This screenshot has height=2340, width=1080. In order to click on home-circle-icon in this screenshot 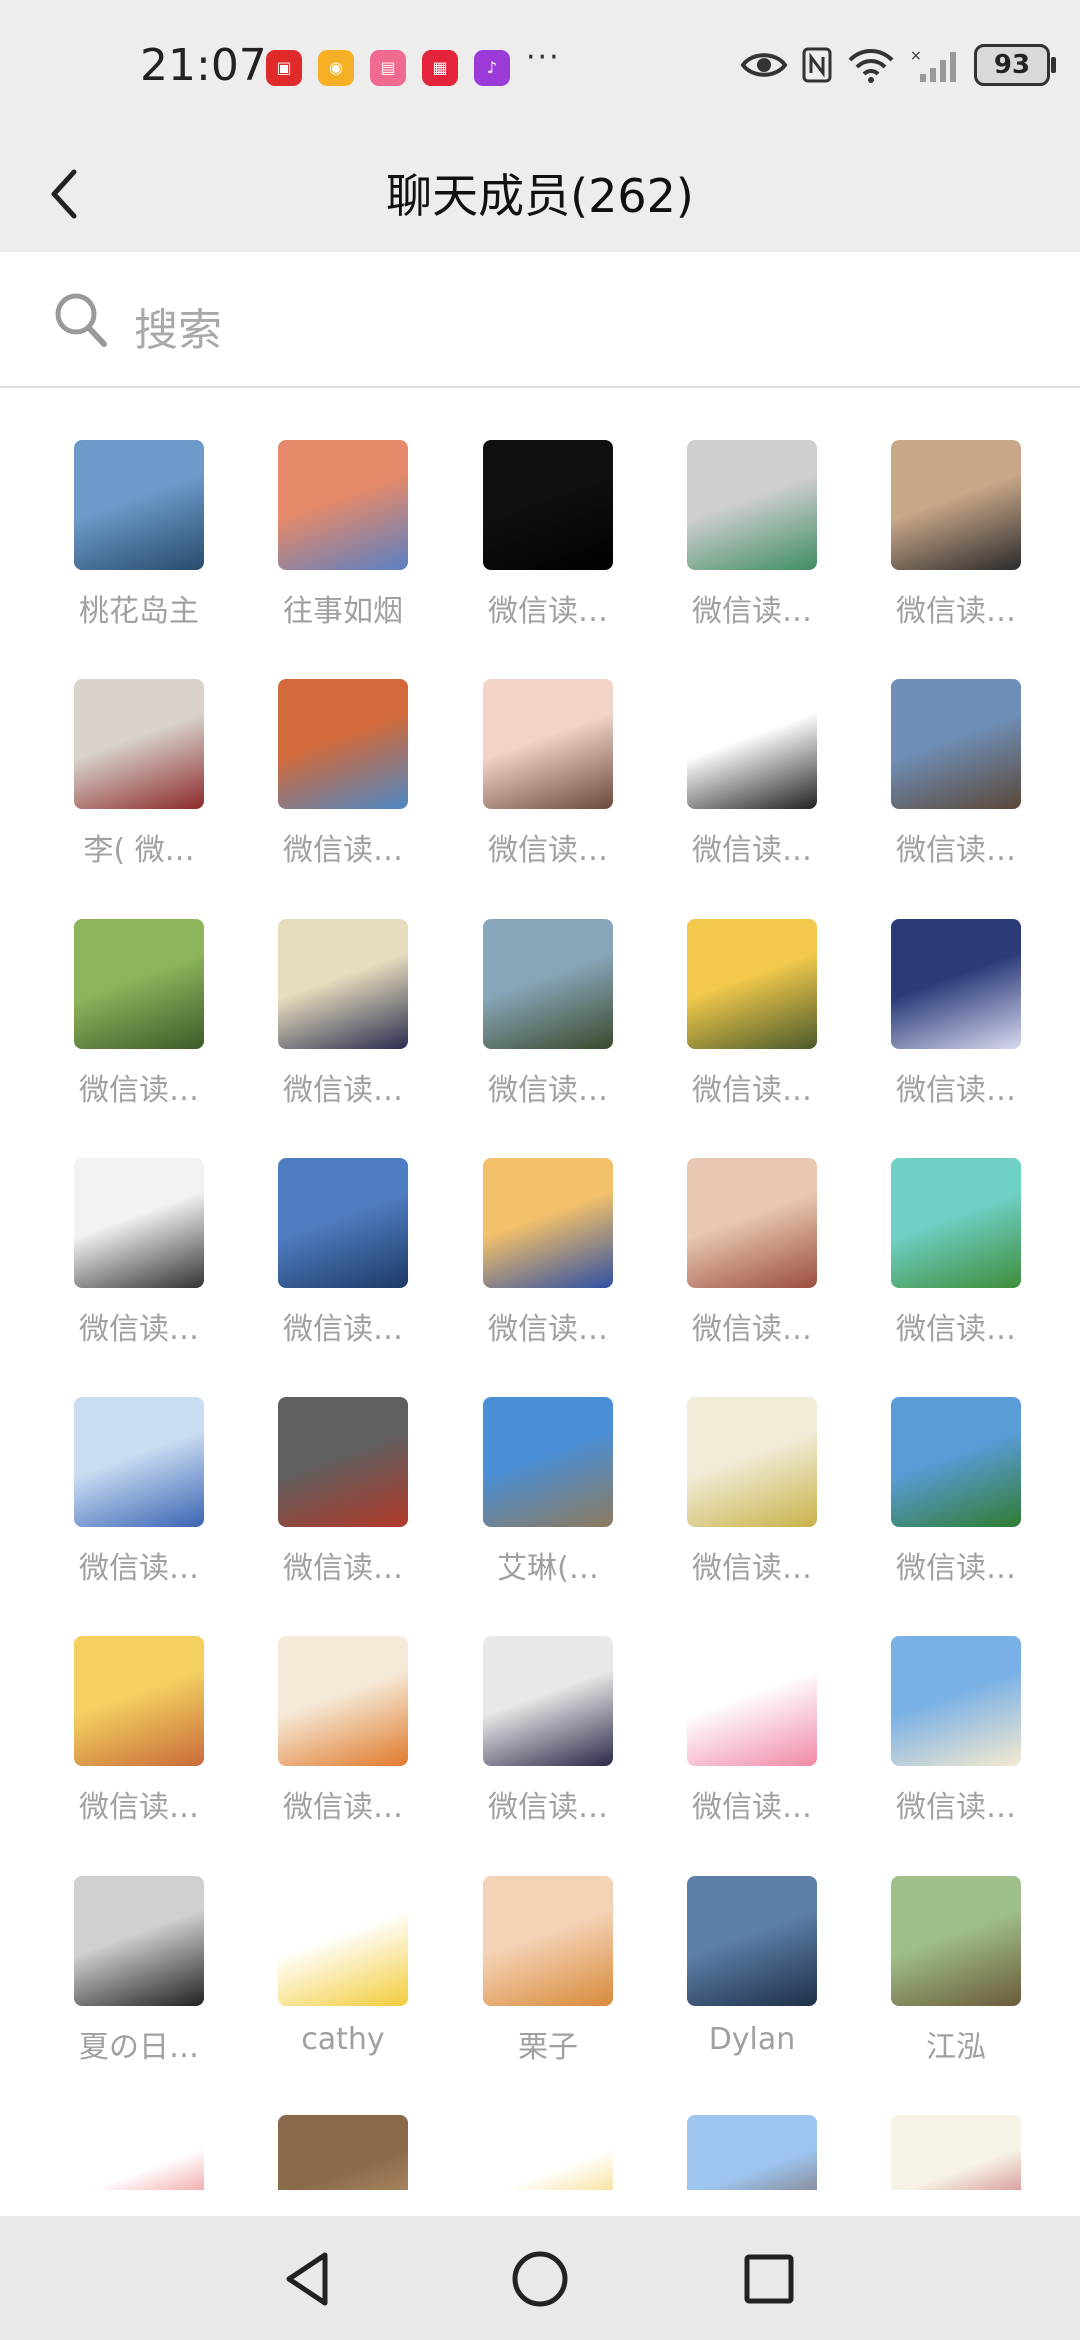, I will do `click(540, 2279)`.